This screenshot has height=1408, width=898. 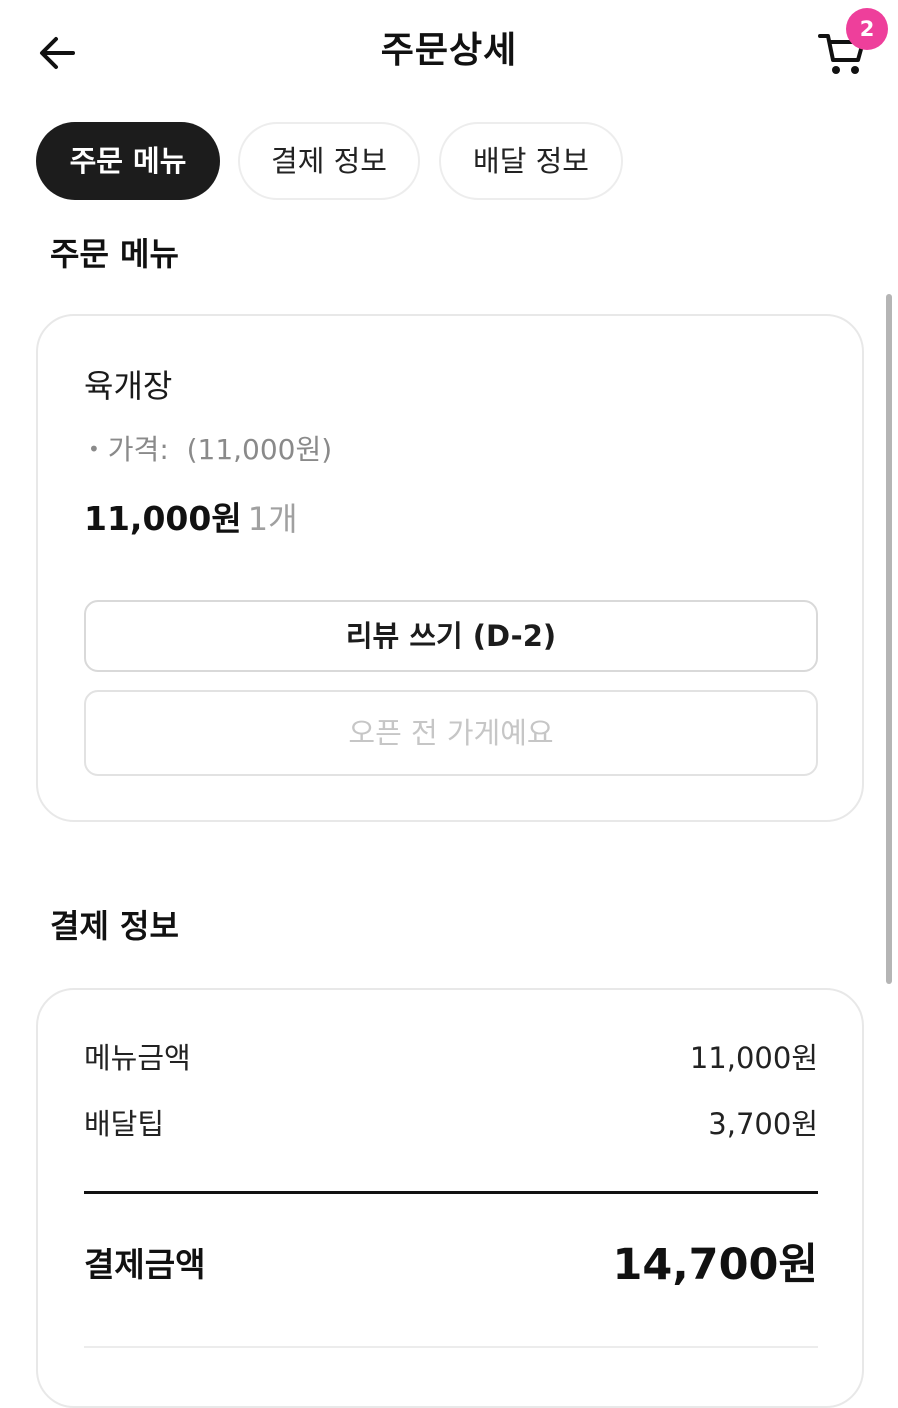 What do you see at coordinates (867, 29) in the screenshot?
I see `cart-count-badge: 2` at bounding box center [867, 29].